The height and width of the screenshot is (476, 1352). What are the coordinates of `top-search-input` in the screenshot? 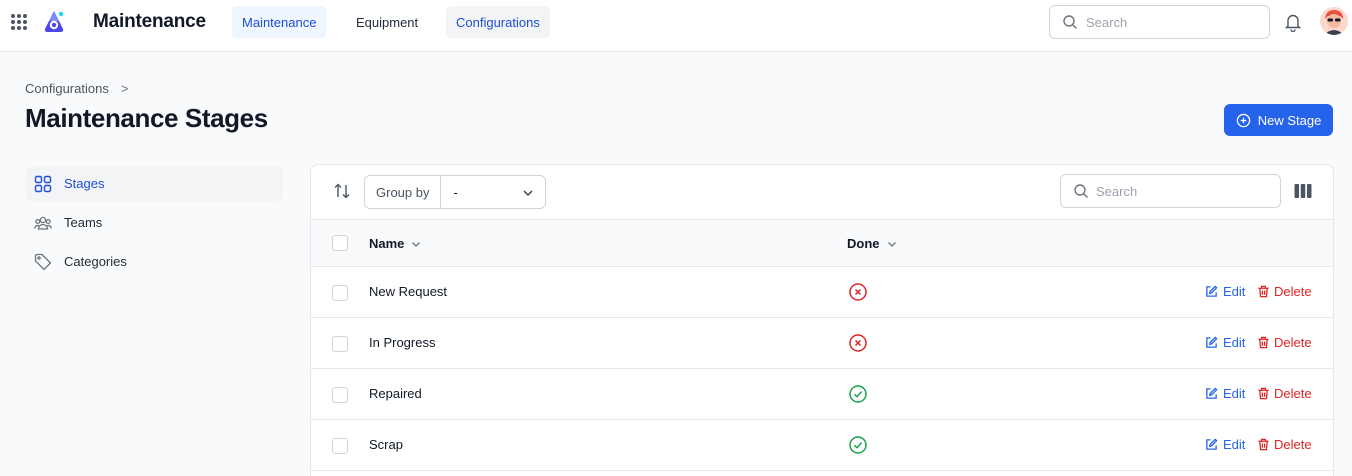 It's located at (1171, 22).